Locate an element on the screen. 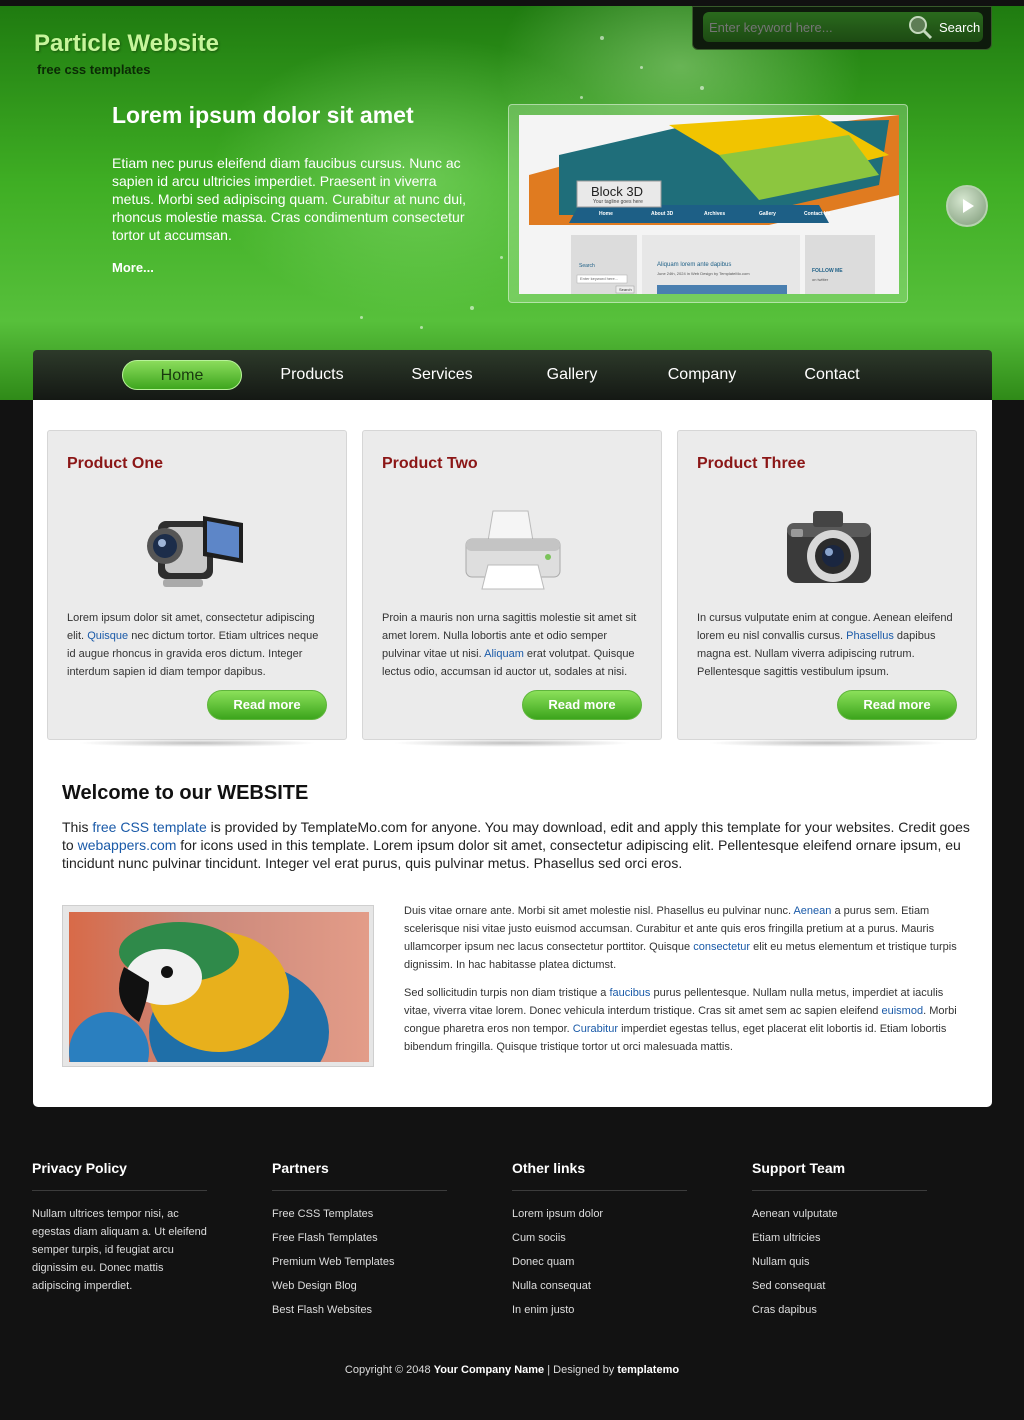  footer-link: Nullam quis is located at coordinates (839, 1265).